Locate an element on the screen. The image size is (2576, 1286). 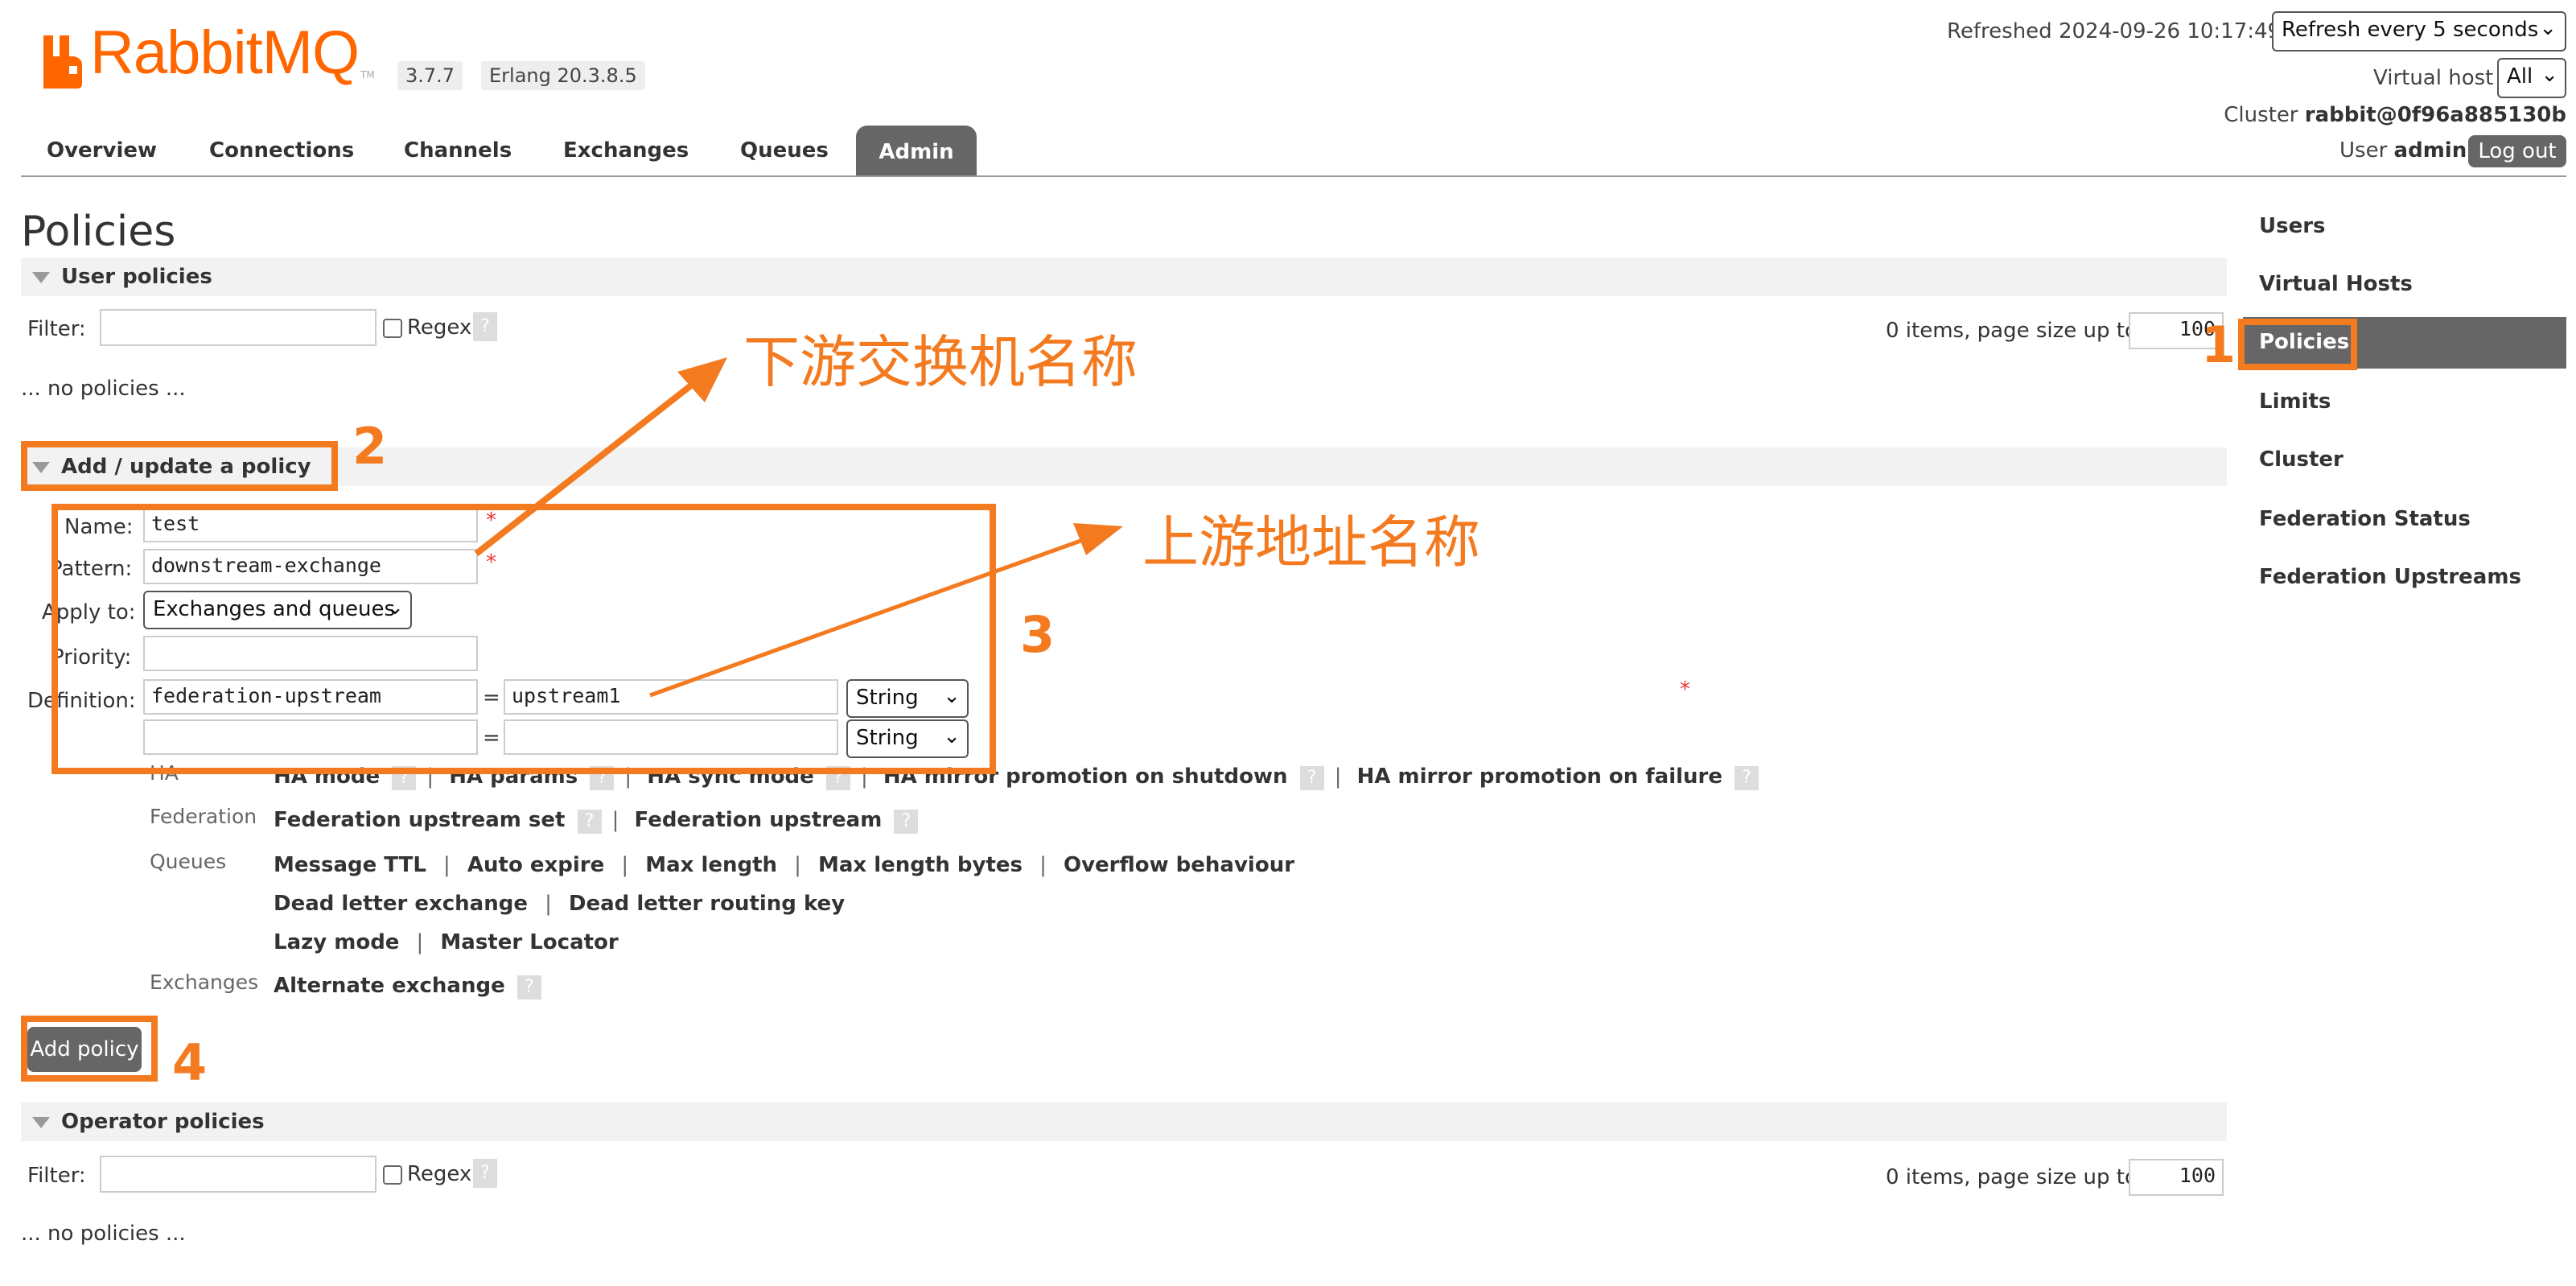
annotation-arrows is located at coordinates (798, 527).